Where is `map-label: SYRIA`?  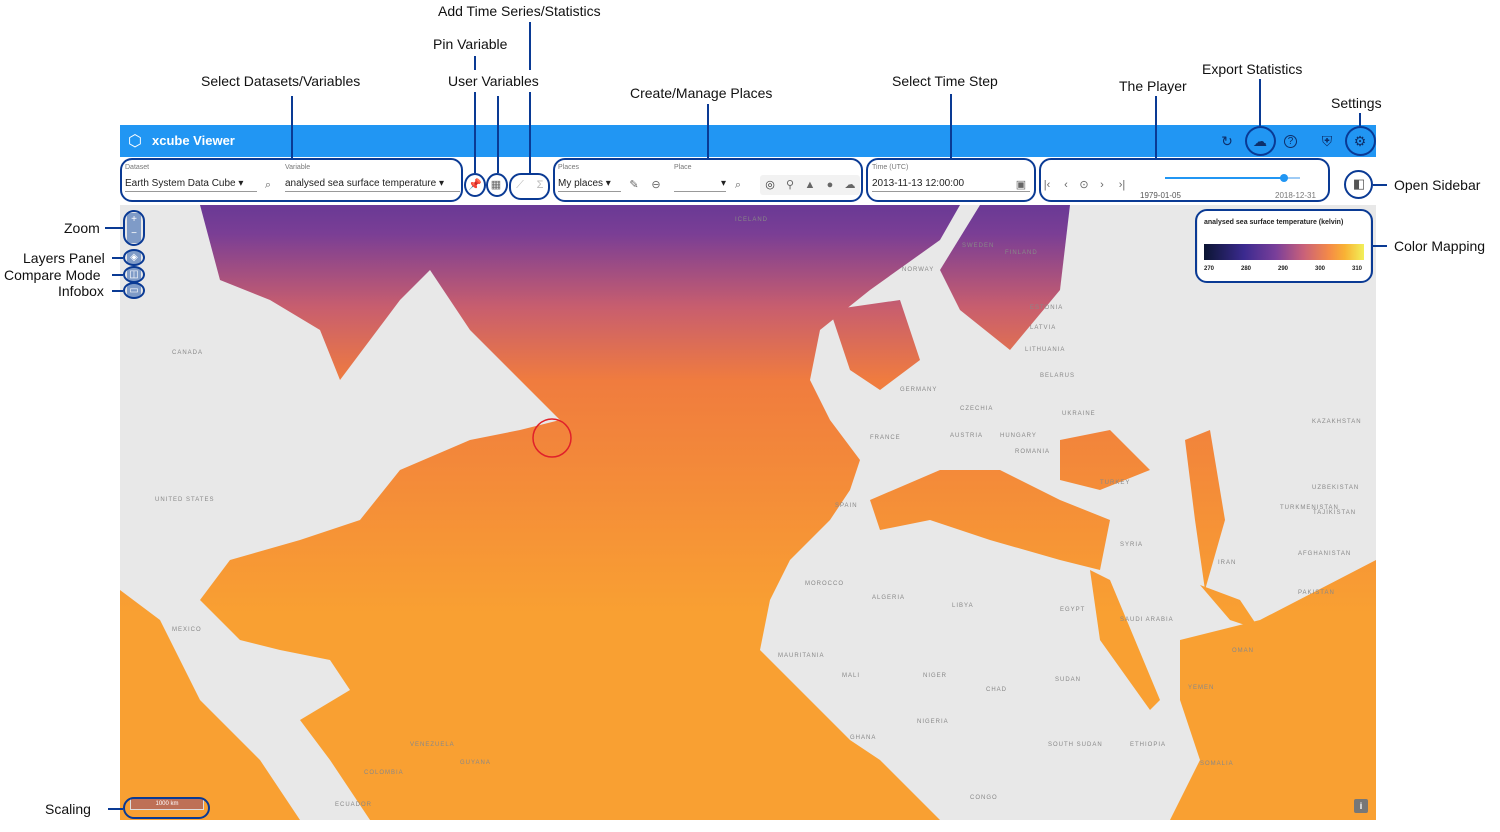
map-label: SYRIA is located at coordinates (1132, 545).